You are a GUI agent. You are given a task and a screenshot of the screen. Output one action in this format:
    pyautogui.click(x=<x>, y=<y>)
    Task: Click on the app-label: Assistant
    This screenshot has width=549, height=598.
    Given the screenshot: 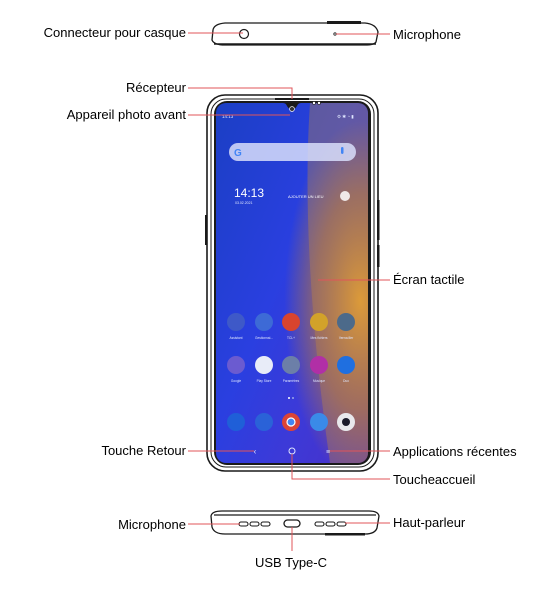 What is the action you would take?
    pyautogui.click(x=236, y=338)
    